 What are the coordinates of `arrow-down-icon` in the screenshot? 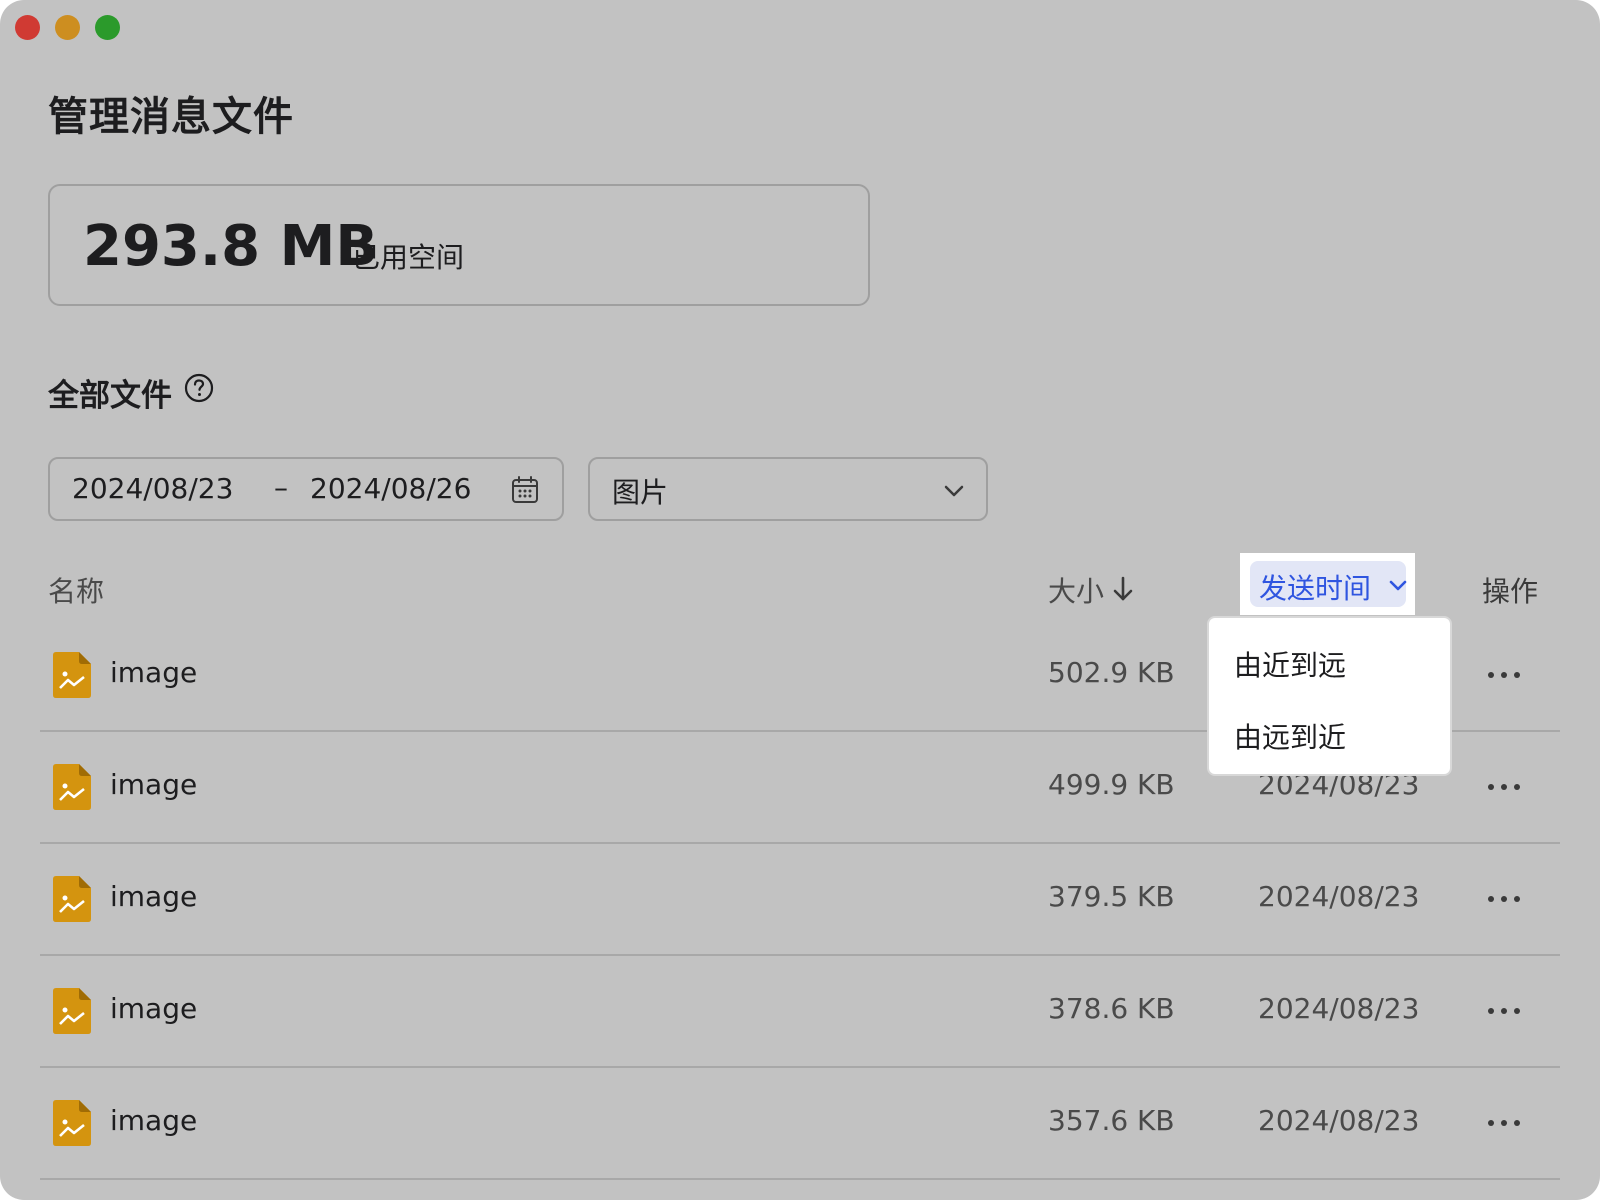 It's located at (1123, 589).